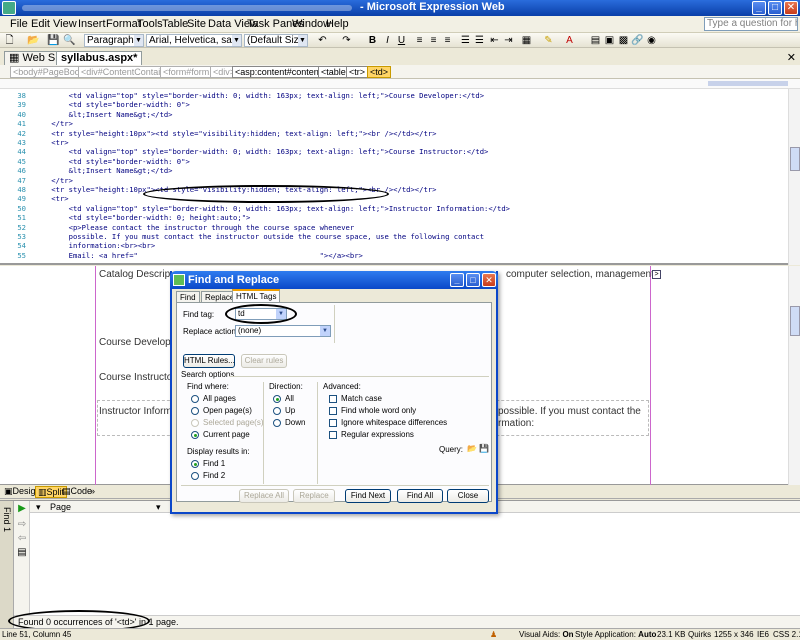 Image resolution: width=800 pixels, height=640 pixels. What do you see at coordinates (548, 40) in the screenshot?
I see `highlight-icon: ✎` at bounding box center [548, 40].